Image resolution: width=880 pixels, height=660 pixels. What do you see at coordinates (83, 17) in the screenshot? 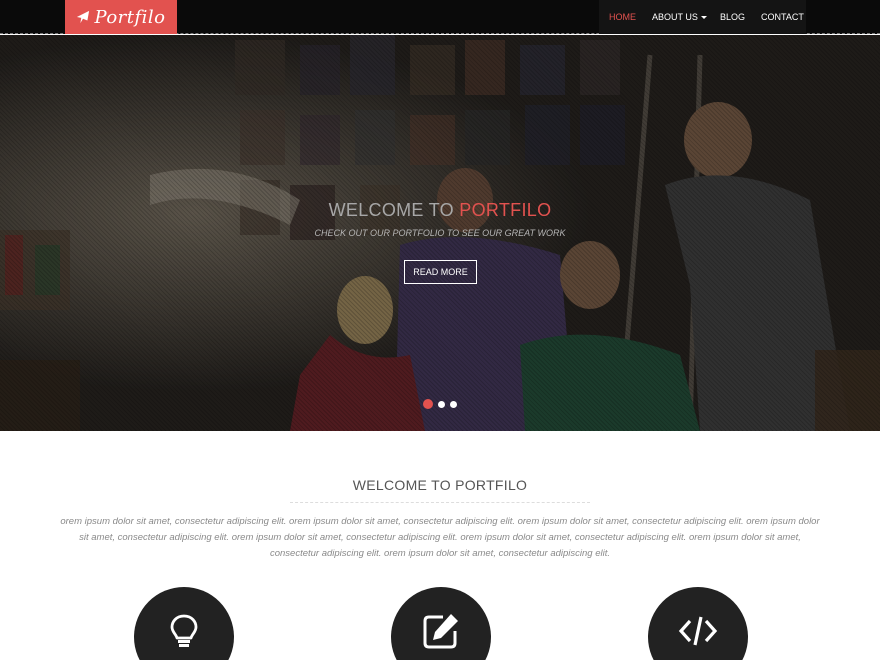
I see `paper-plane-icon` at bounding box center [83, 17].